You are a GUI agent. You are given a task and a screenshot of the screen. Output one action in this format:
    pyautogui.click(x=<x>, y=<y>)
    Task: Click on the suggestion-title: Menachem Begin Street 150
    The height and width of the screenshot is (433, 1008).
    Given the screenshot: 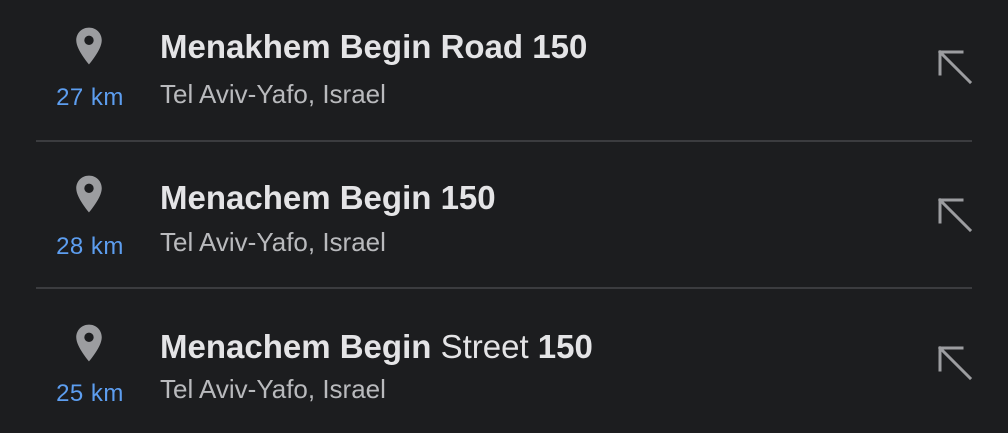 What is the action you would take?
    pyautogui.click(x=376, y=347)
    